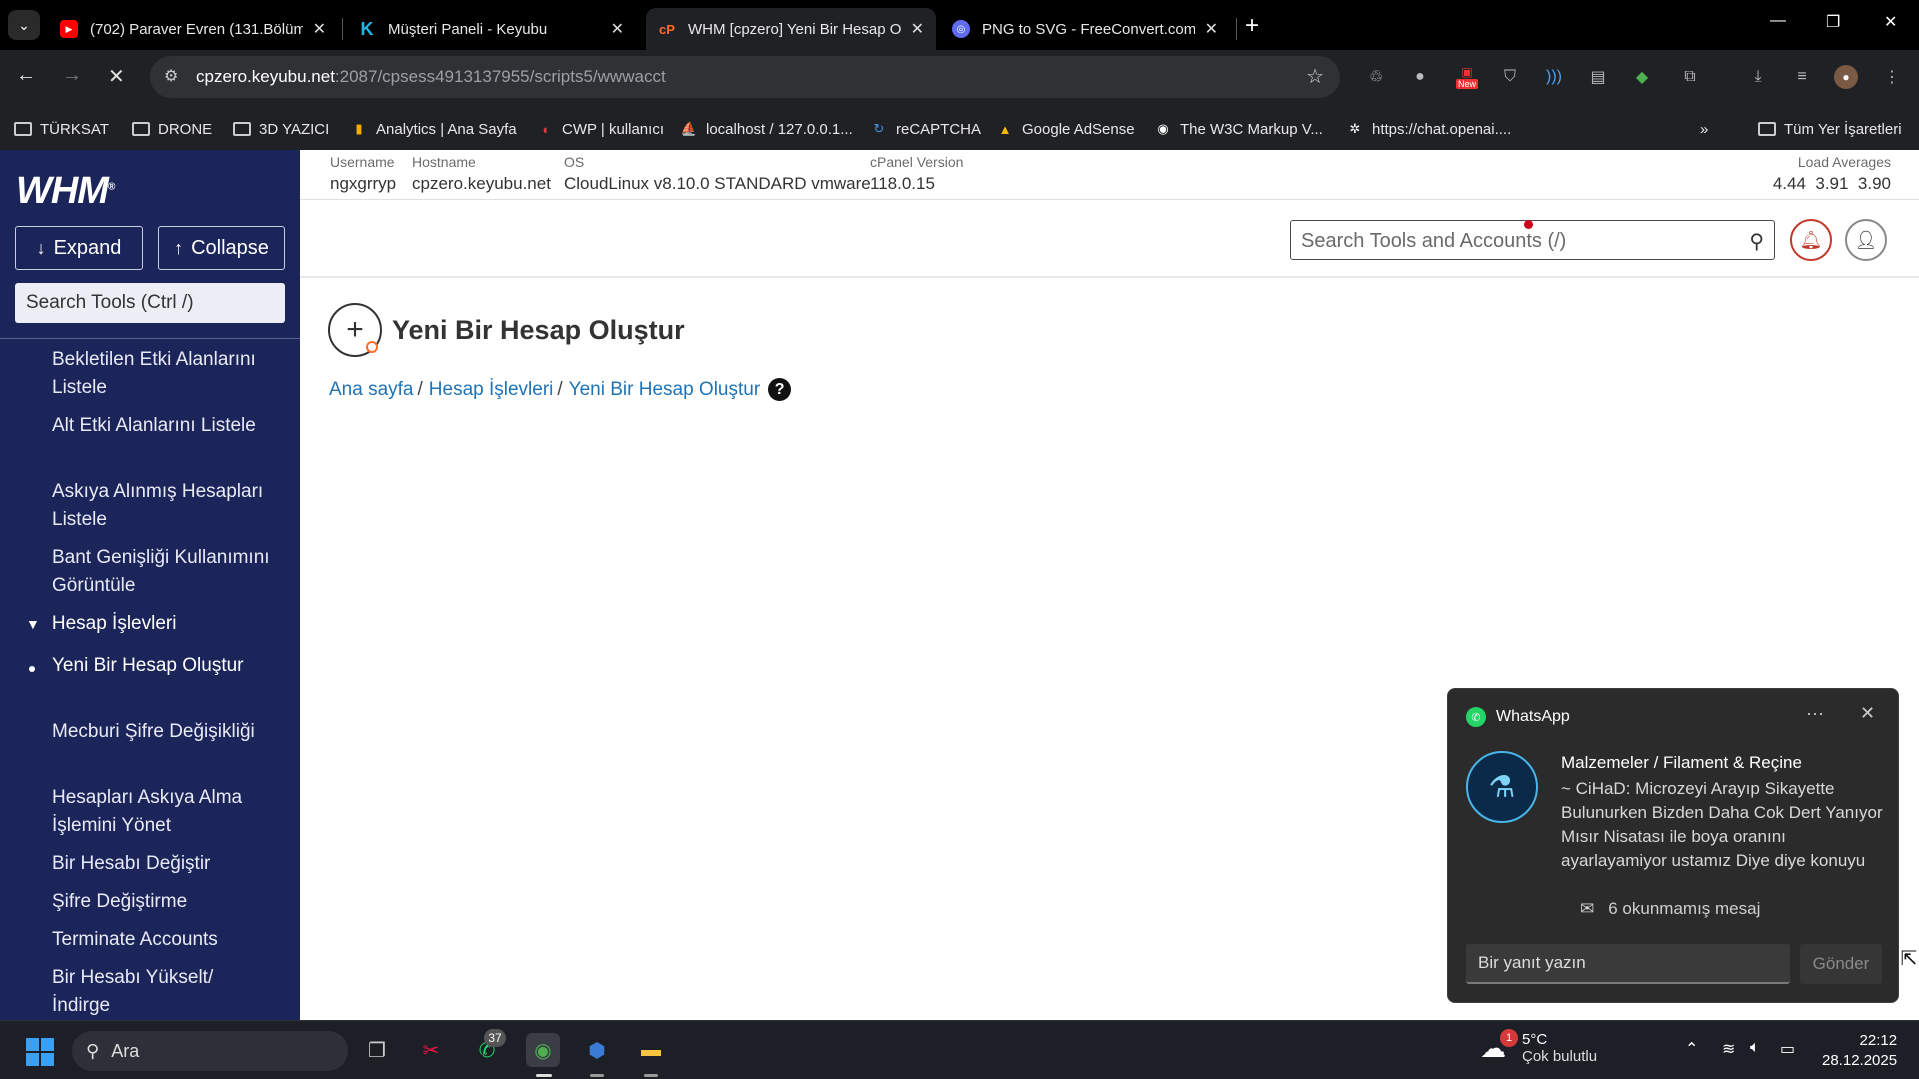 This screenshot has height=1079, width=1919. Describe the element at coordinates (1554, 77) in the screenshot. I see `wifi-extension-icon: )))` at that location.